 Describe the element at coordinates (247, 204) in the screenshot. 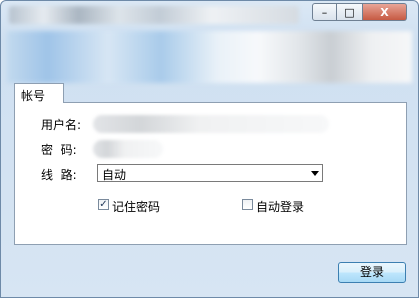

I see `auto-login-checkbox` at that location.